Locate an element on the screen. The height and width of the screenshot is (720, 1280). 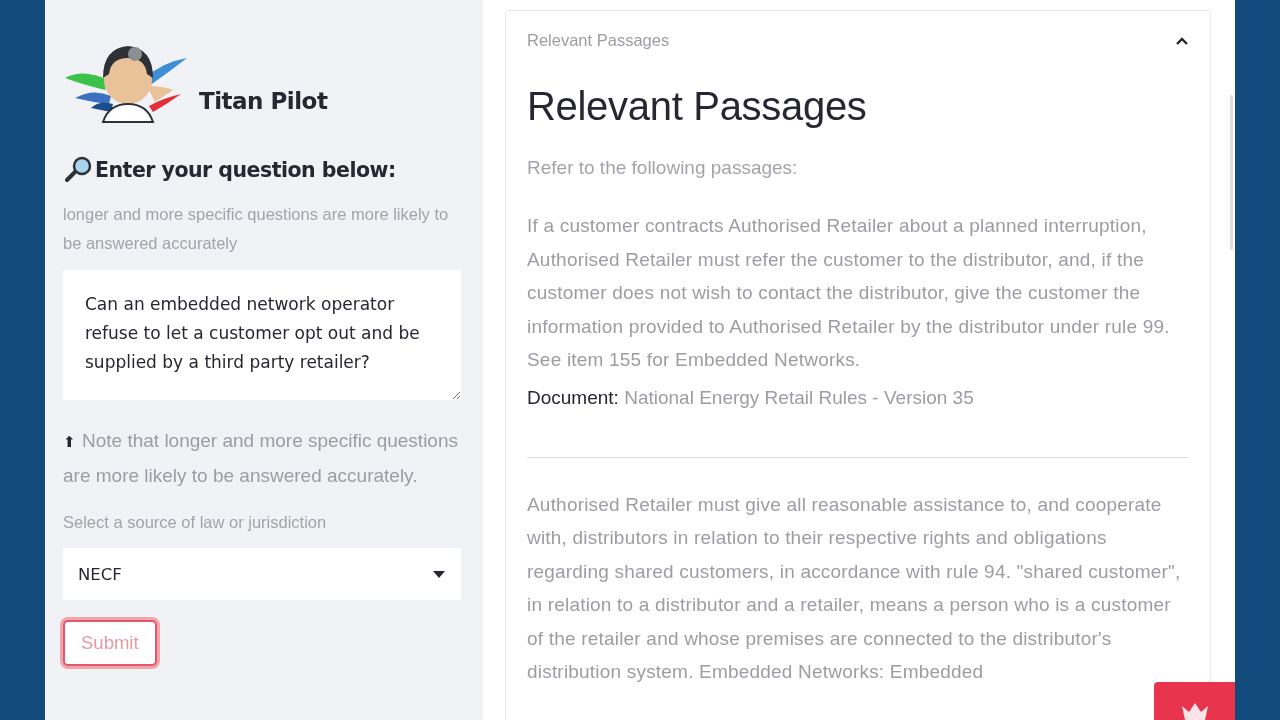
magnifier-icon is located at coordinates (78, 170).